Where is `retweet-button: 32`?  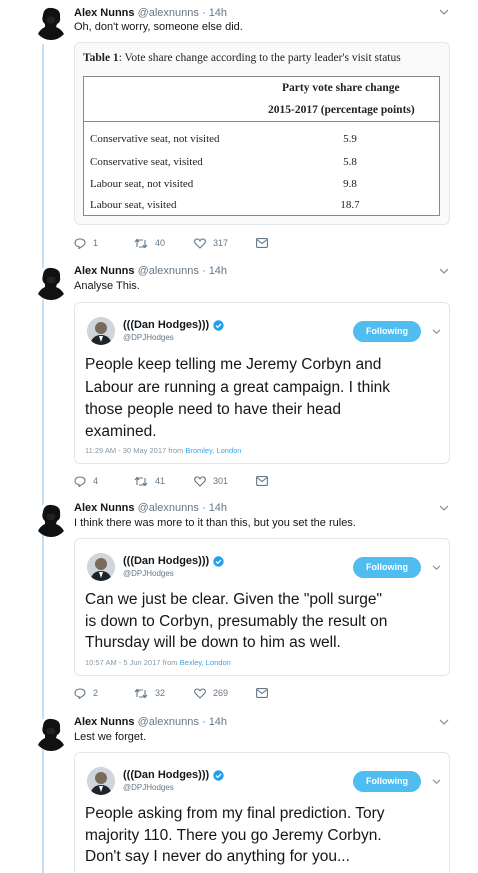 retweet-button: 32 is located at coordinates (149, 693).